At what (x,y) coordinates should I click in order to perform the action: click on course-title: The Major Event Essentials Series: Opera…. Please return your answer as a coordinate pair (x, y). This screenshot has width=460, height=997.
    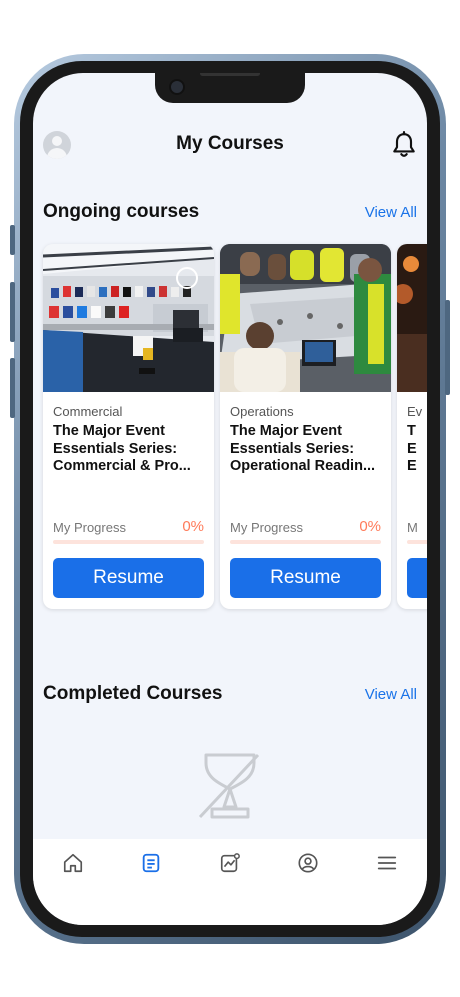
    Looking at the image, I should click on (303, 448).